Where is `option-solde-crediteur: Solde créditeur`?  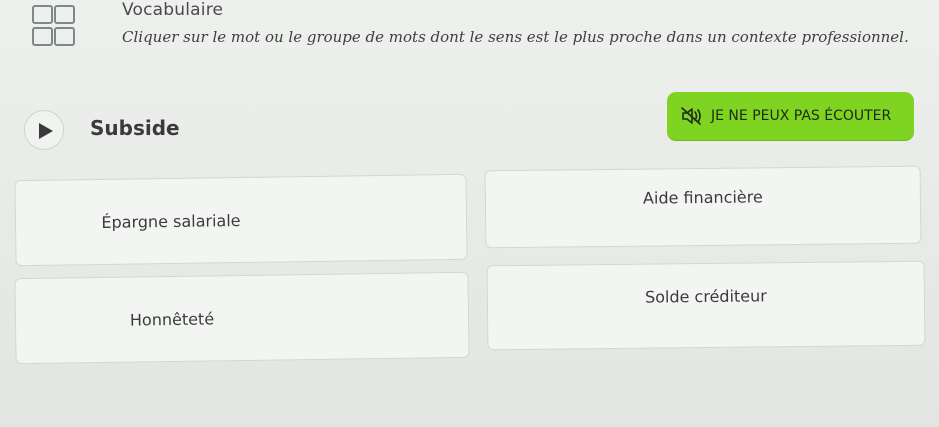
option-solde-crediteur: Solde créditeur is located at coordinates (706, 305).